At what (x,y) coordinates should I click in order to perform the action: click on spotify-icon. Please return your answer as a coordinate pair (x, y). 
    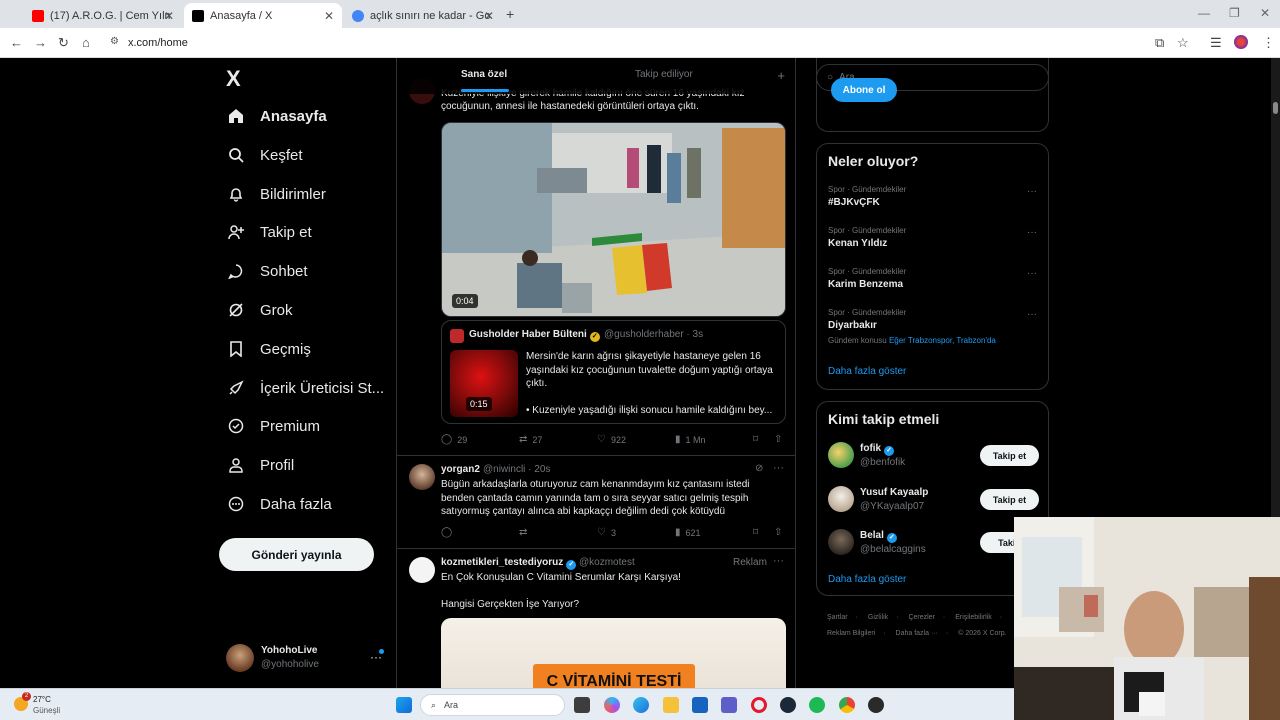
    Looking at the image, I should click on (817, 705).